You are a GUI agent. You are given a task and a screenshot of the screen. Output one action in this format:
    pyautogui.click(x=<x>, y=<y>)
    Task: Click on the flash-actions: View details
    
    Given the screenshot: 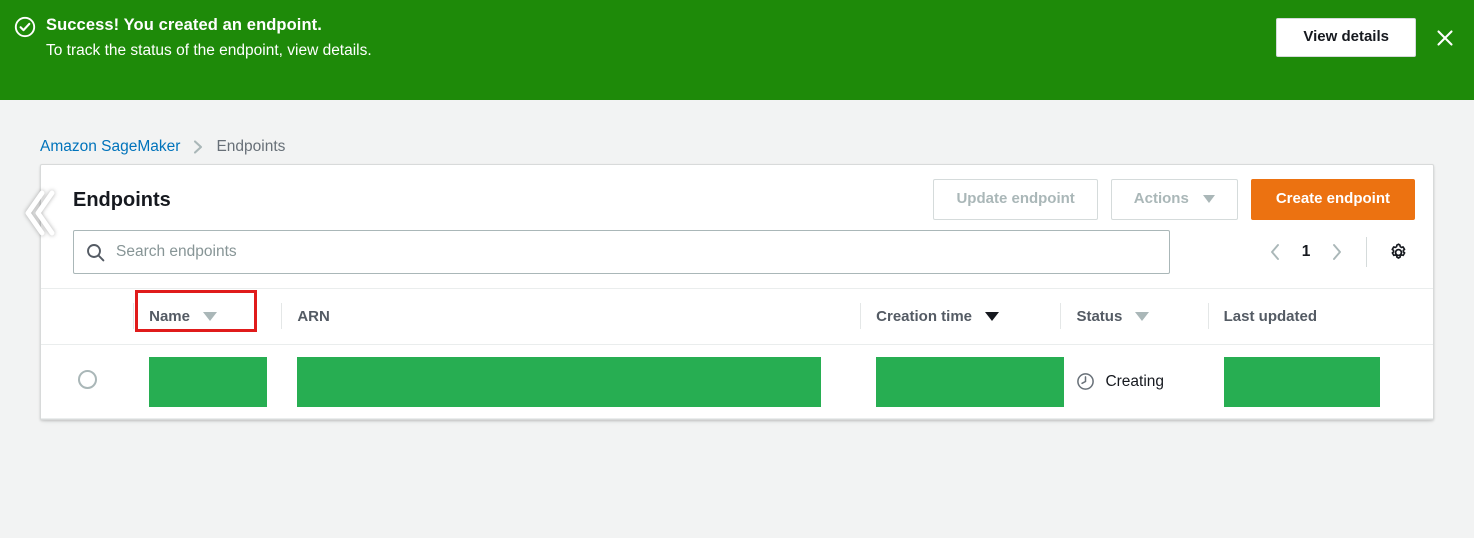 What is the action you would take?
    pyautogui.click(x=1368, y=37)
    